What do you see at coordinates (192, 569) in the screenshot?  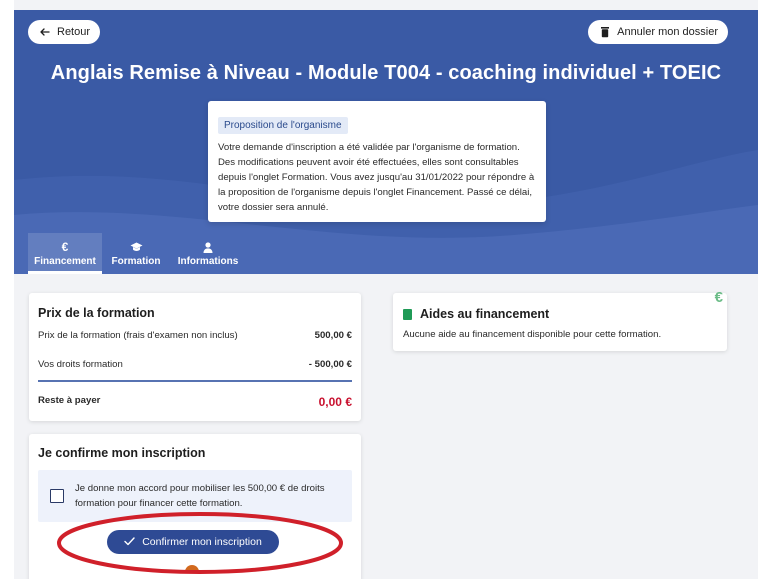 I see `orange-cursor-marker` at bounding box center [192, 569].